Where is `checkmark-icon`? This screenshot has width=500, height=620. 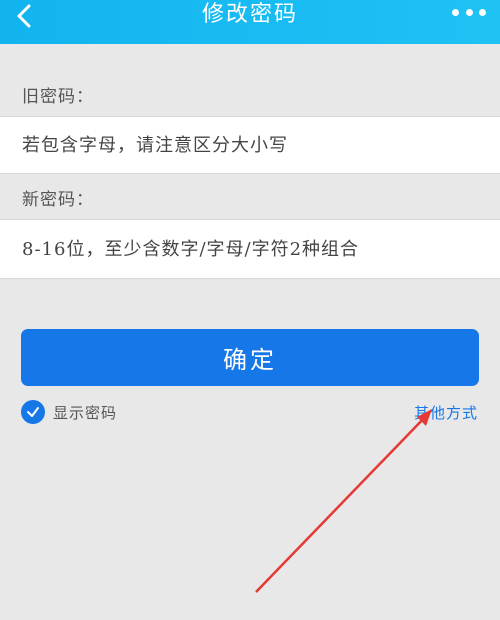 checkmark-icon is located at coordinates (33, 412).